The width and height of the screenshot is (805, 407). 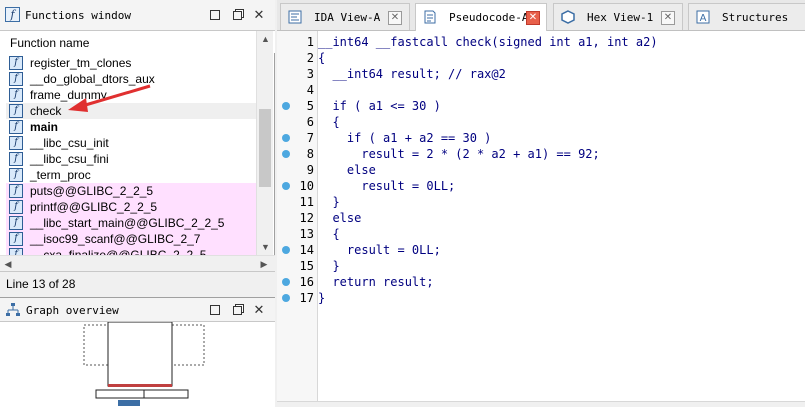 What do you see at coordinates (310, 90) in the screenshot?
I see `line-number: 4` at bounding box center [310, 90].